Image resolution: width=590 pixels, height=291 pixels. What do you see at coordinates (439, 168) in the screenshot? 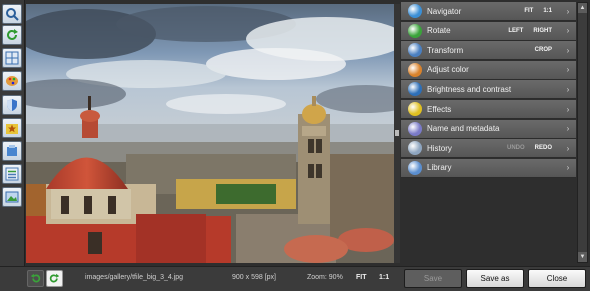
I see `panel-item-label: Library` at bounding box center [439, 168].